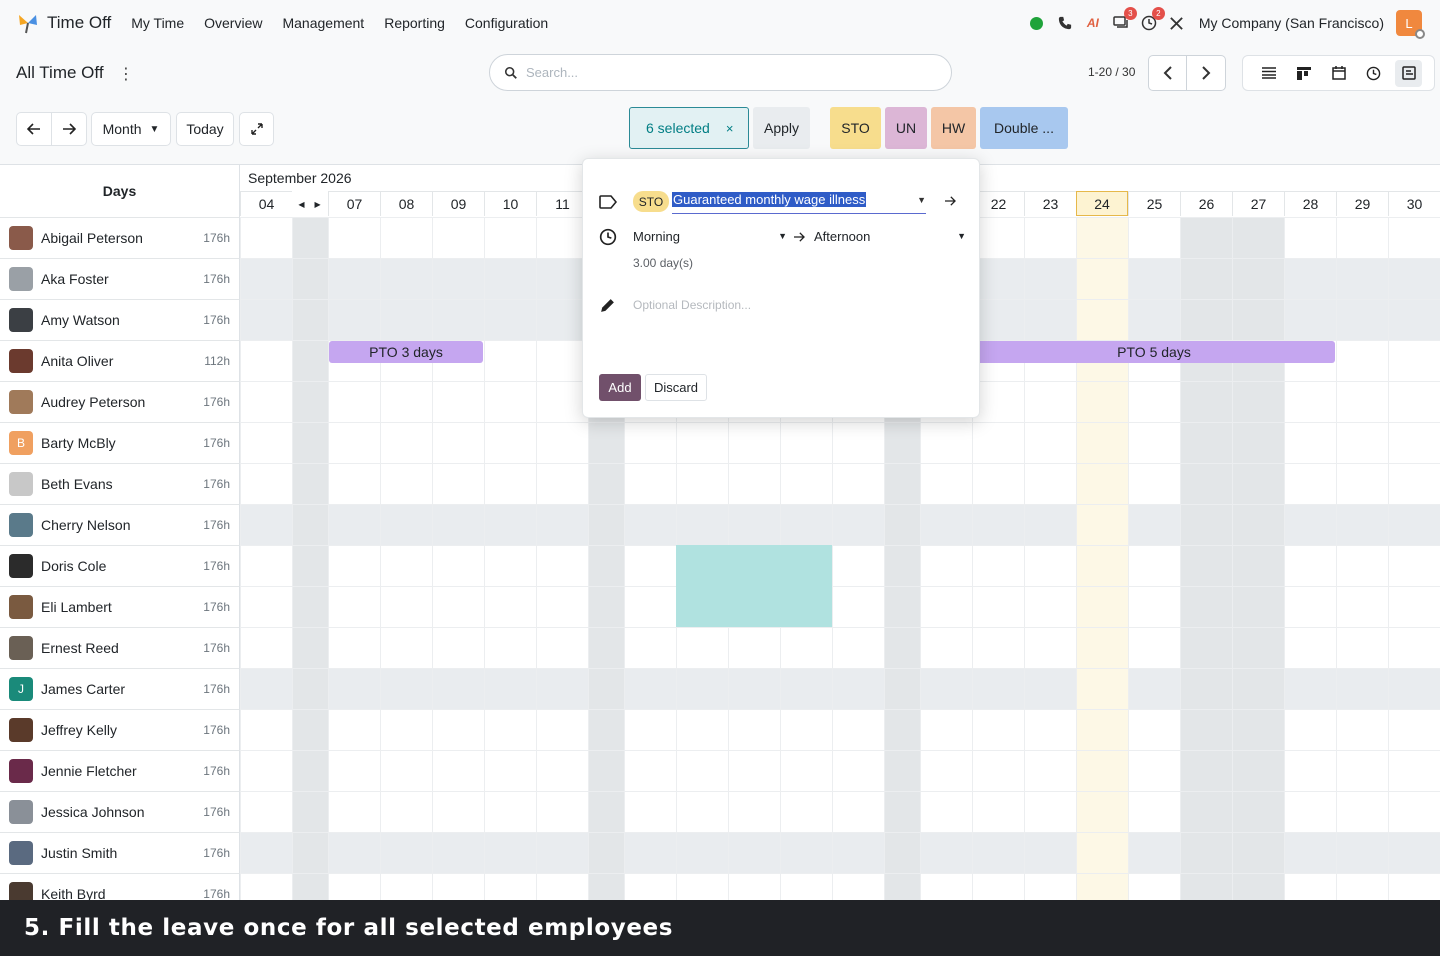 The width and height of the screenshot is (1440, 956). I want to click on employee-row: Justin Smith 176h, so click(120, 852).